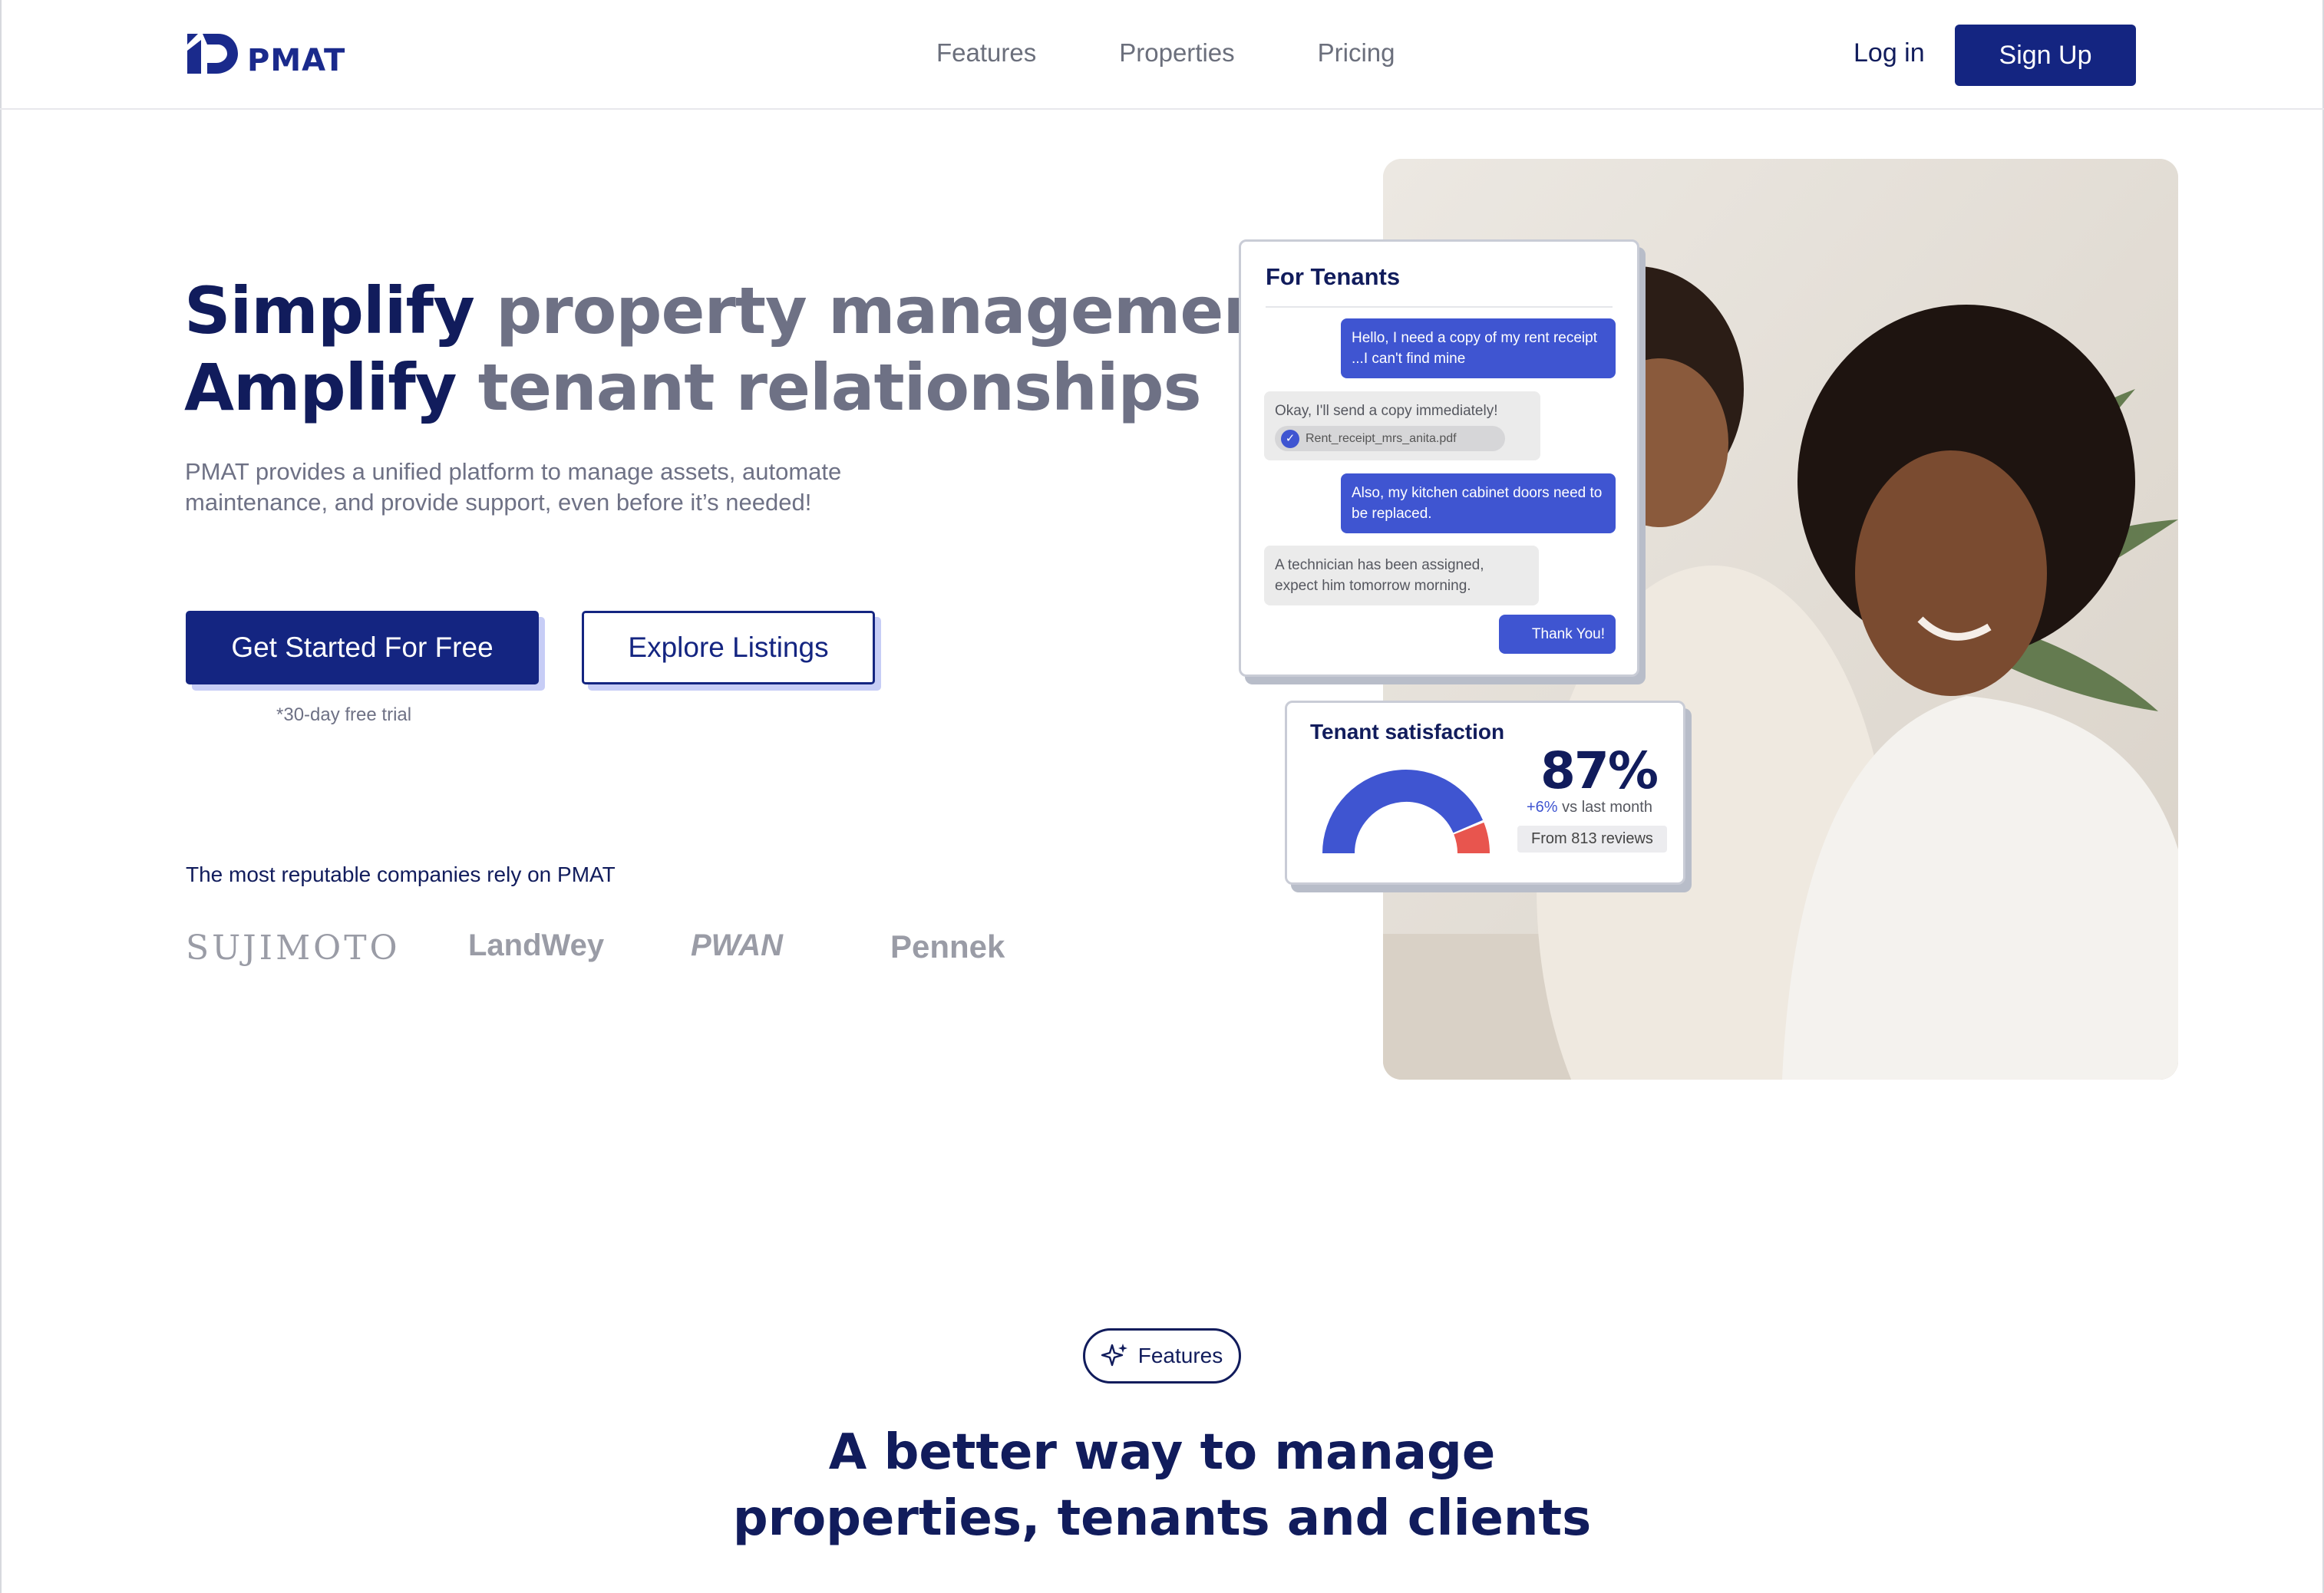 This screenshot has width=2324, height=1593. Describe the element at coordinates (344, 714) in the screenshot. I see `trial-note: *30-day free trial` at that location.